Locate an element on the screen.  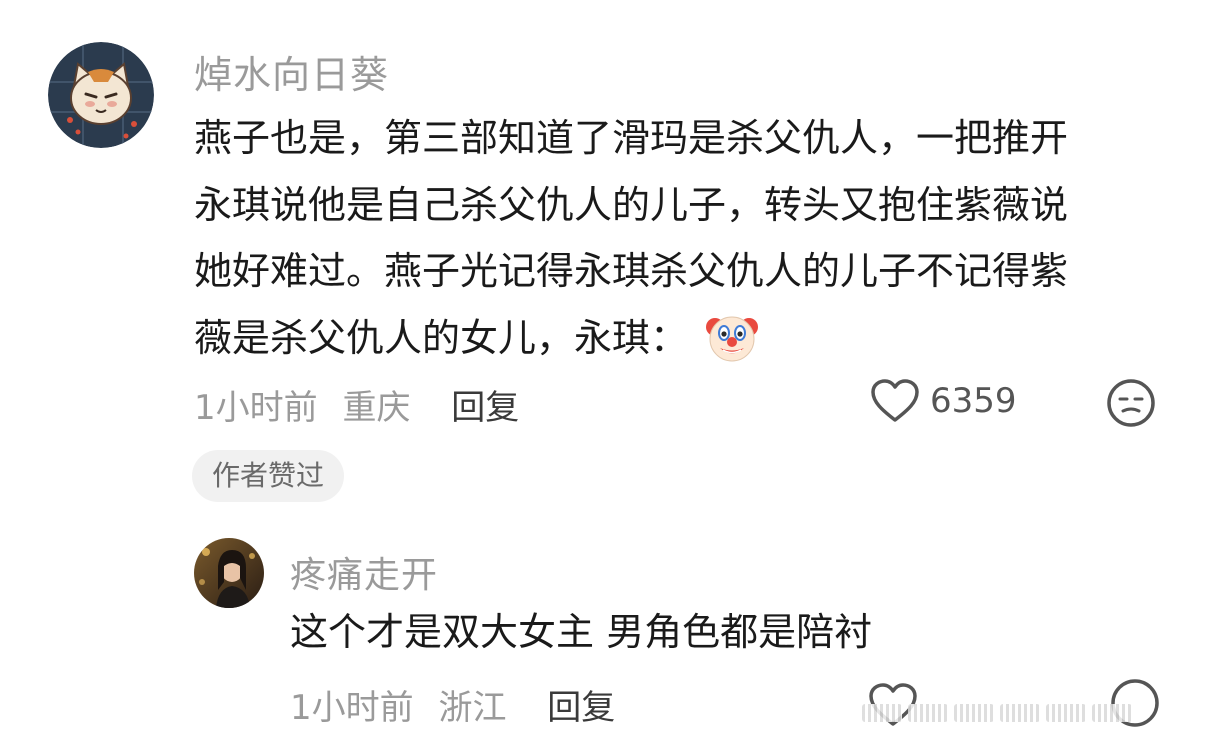
comment-meta: 1小时前 重庆 回复 is located at coordinates (356, 404).